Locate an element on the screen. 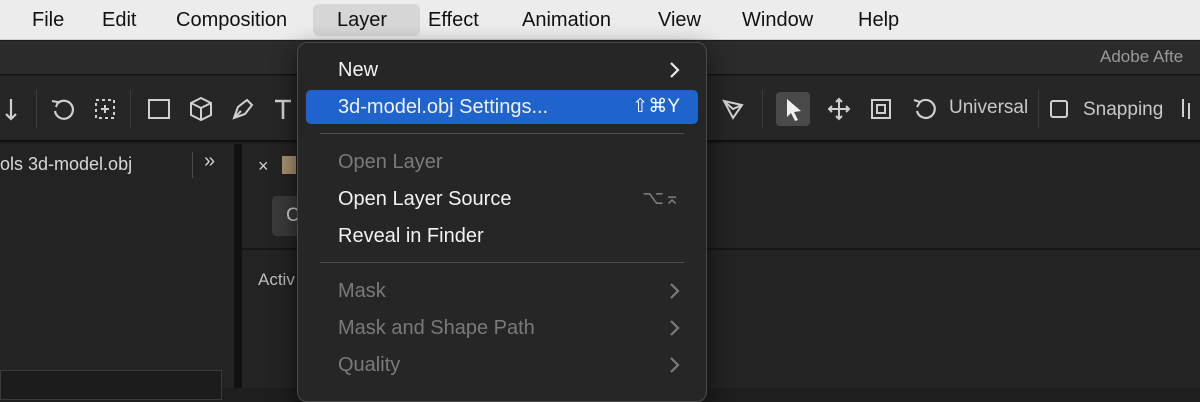 The height and width of the screenshot is (402, 1200). menu-effect: Effect is located at coordinates (453, 20).